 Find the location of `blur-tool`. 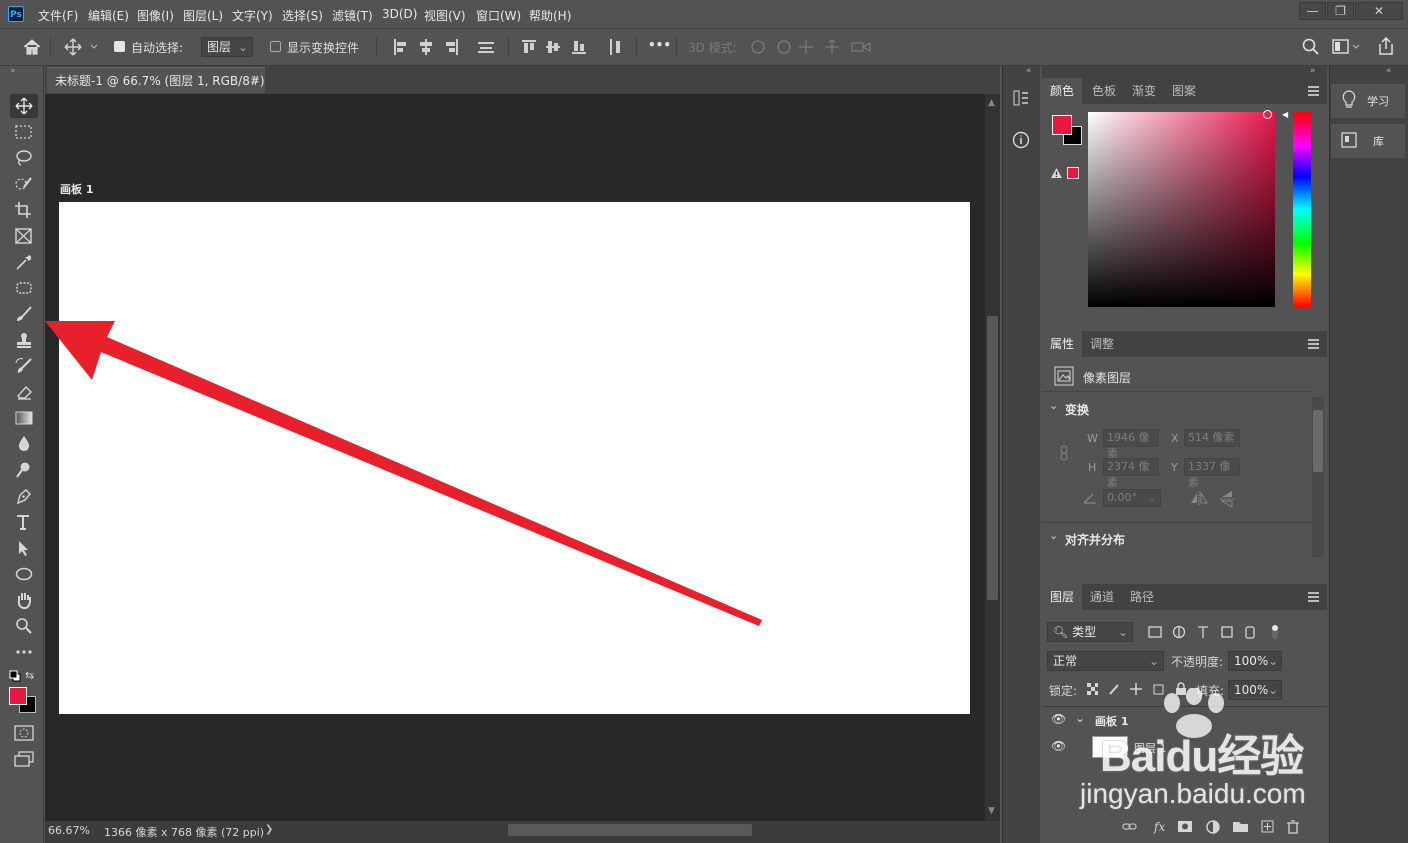

blur-tool is located at coordinates (24, 444).